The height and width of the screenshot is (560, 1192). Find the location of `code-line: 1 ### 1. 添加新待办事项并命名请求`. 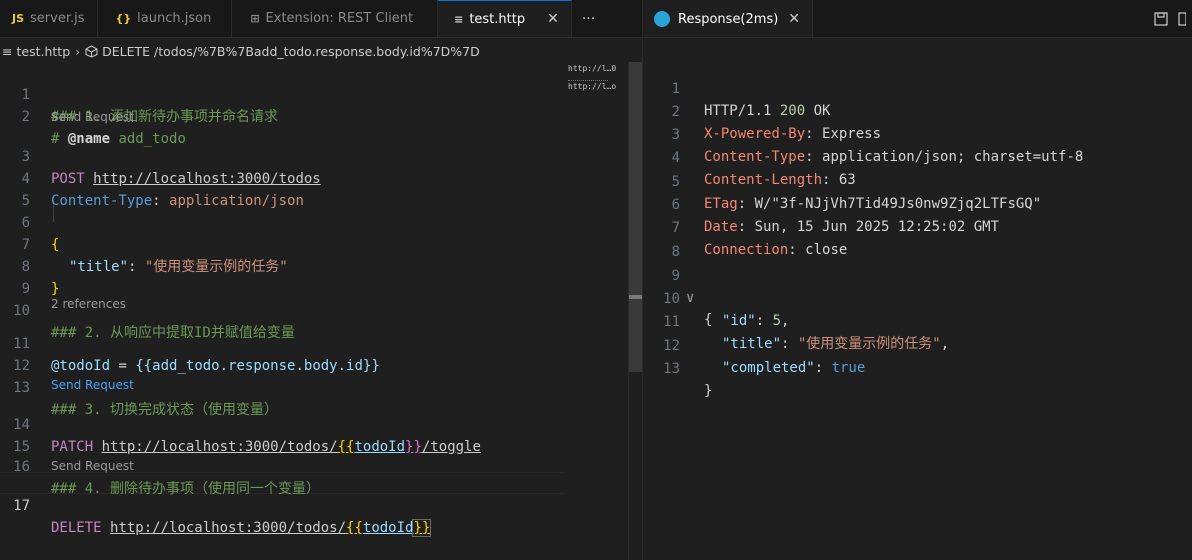

code-line: 1 ### 1. 添加新待办事项并命名请求 is located at coordinates (139, 93).